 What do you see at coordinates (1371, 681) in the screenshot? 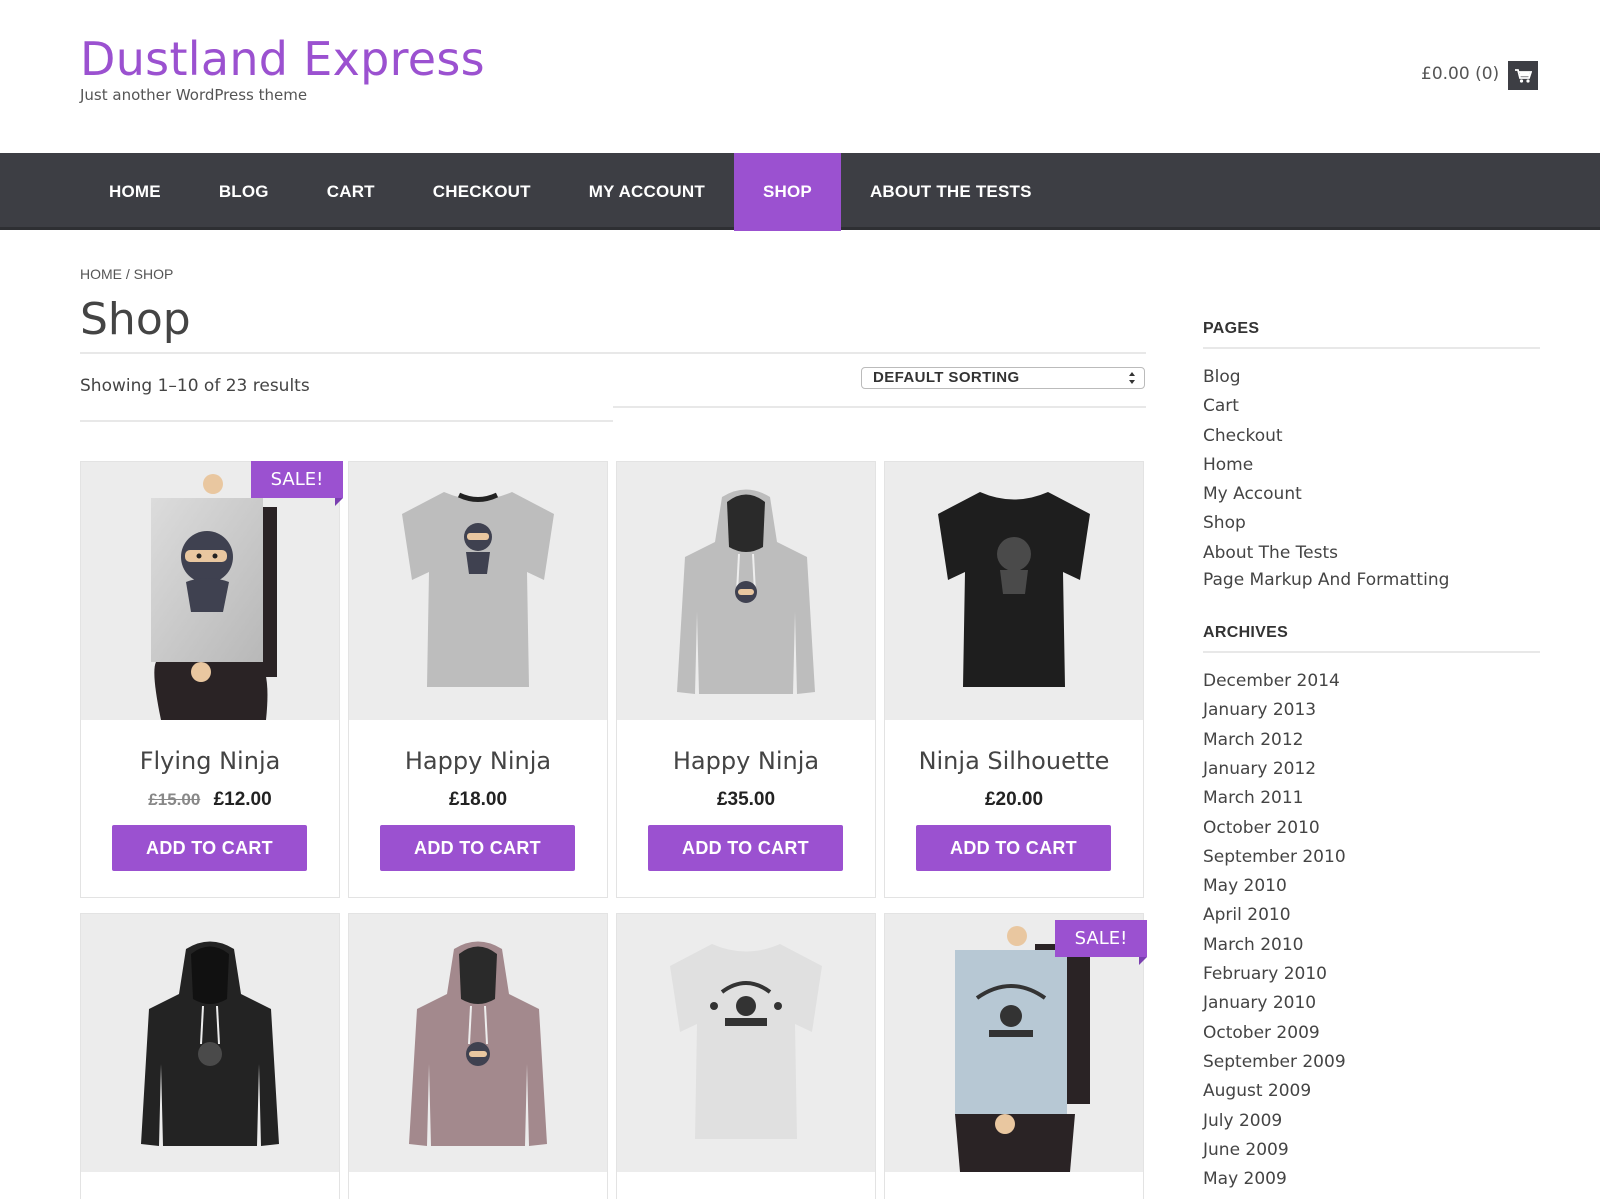
I see `archive-link: December 2014` at bounding box center [1371, 681].